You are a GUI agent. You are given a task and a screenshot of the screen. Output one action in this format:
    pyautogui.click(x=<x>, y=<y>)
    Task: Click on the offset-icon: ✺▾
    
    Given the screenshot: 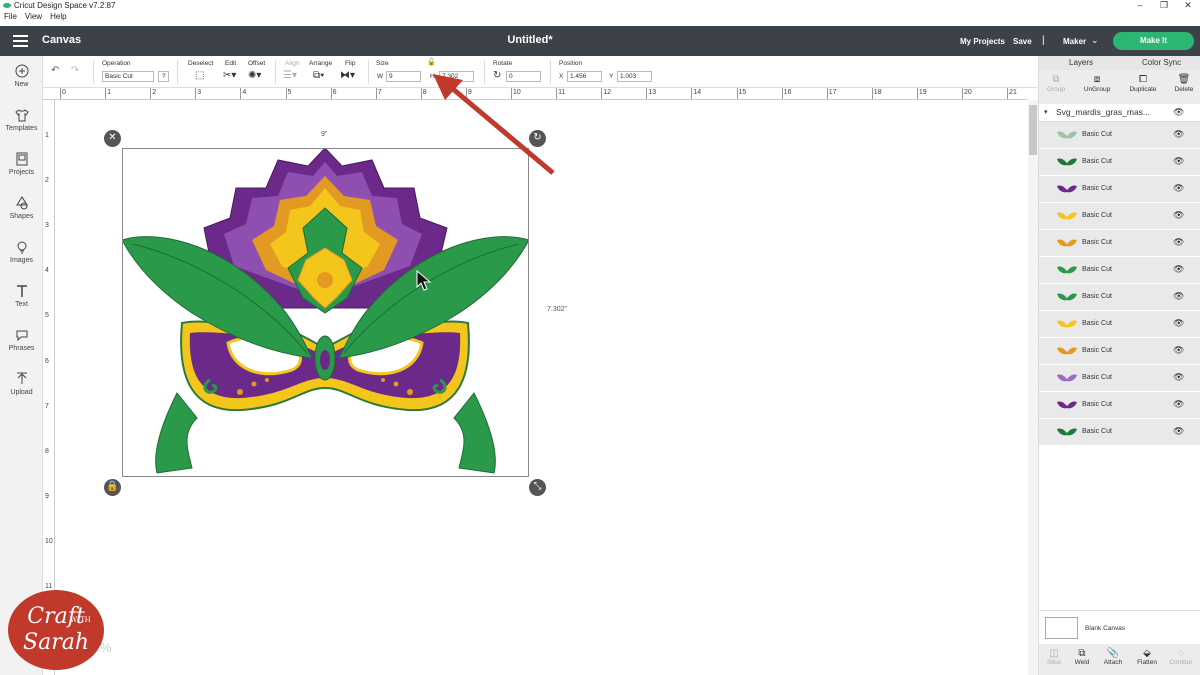 What is the action you would take?
    pyautogui.click(x=254, y=75)
    